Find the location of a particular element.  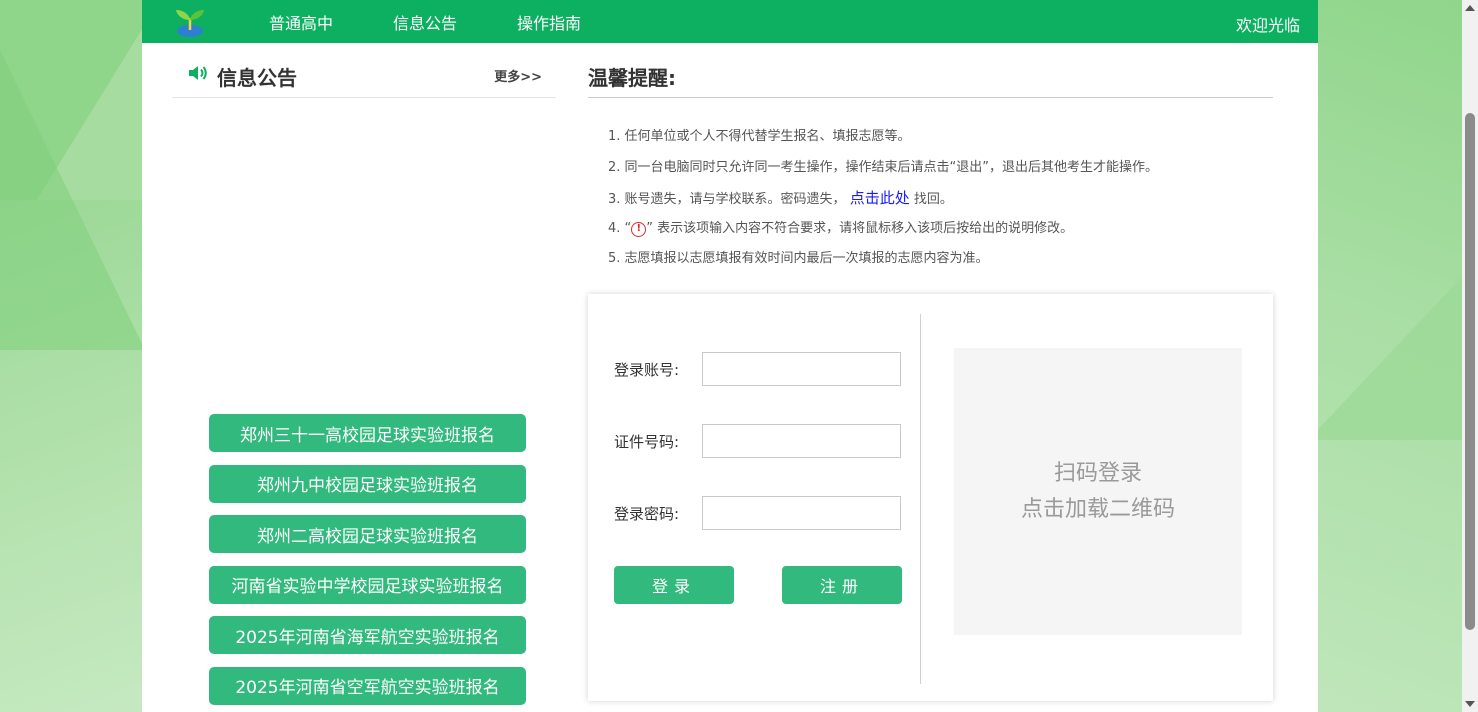

scroll-up-arrow-icon is located at coordinates (1470, 8).